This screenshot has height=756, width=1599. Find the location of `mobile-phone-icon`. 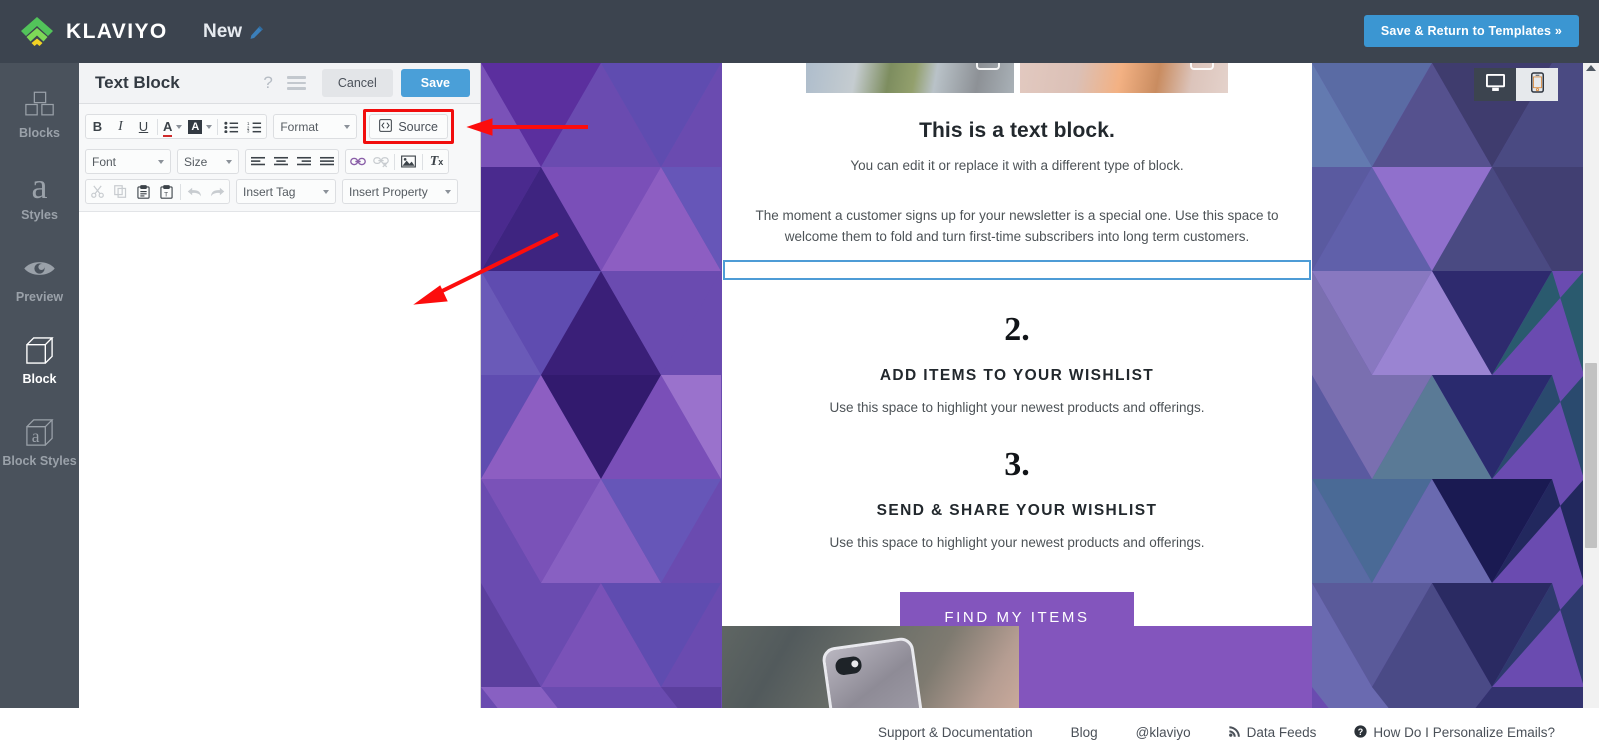

mobile-phone-icon is located at coordinates (1537, 84).